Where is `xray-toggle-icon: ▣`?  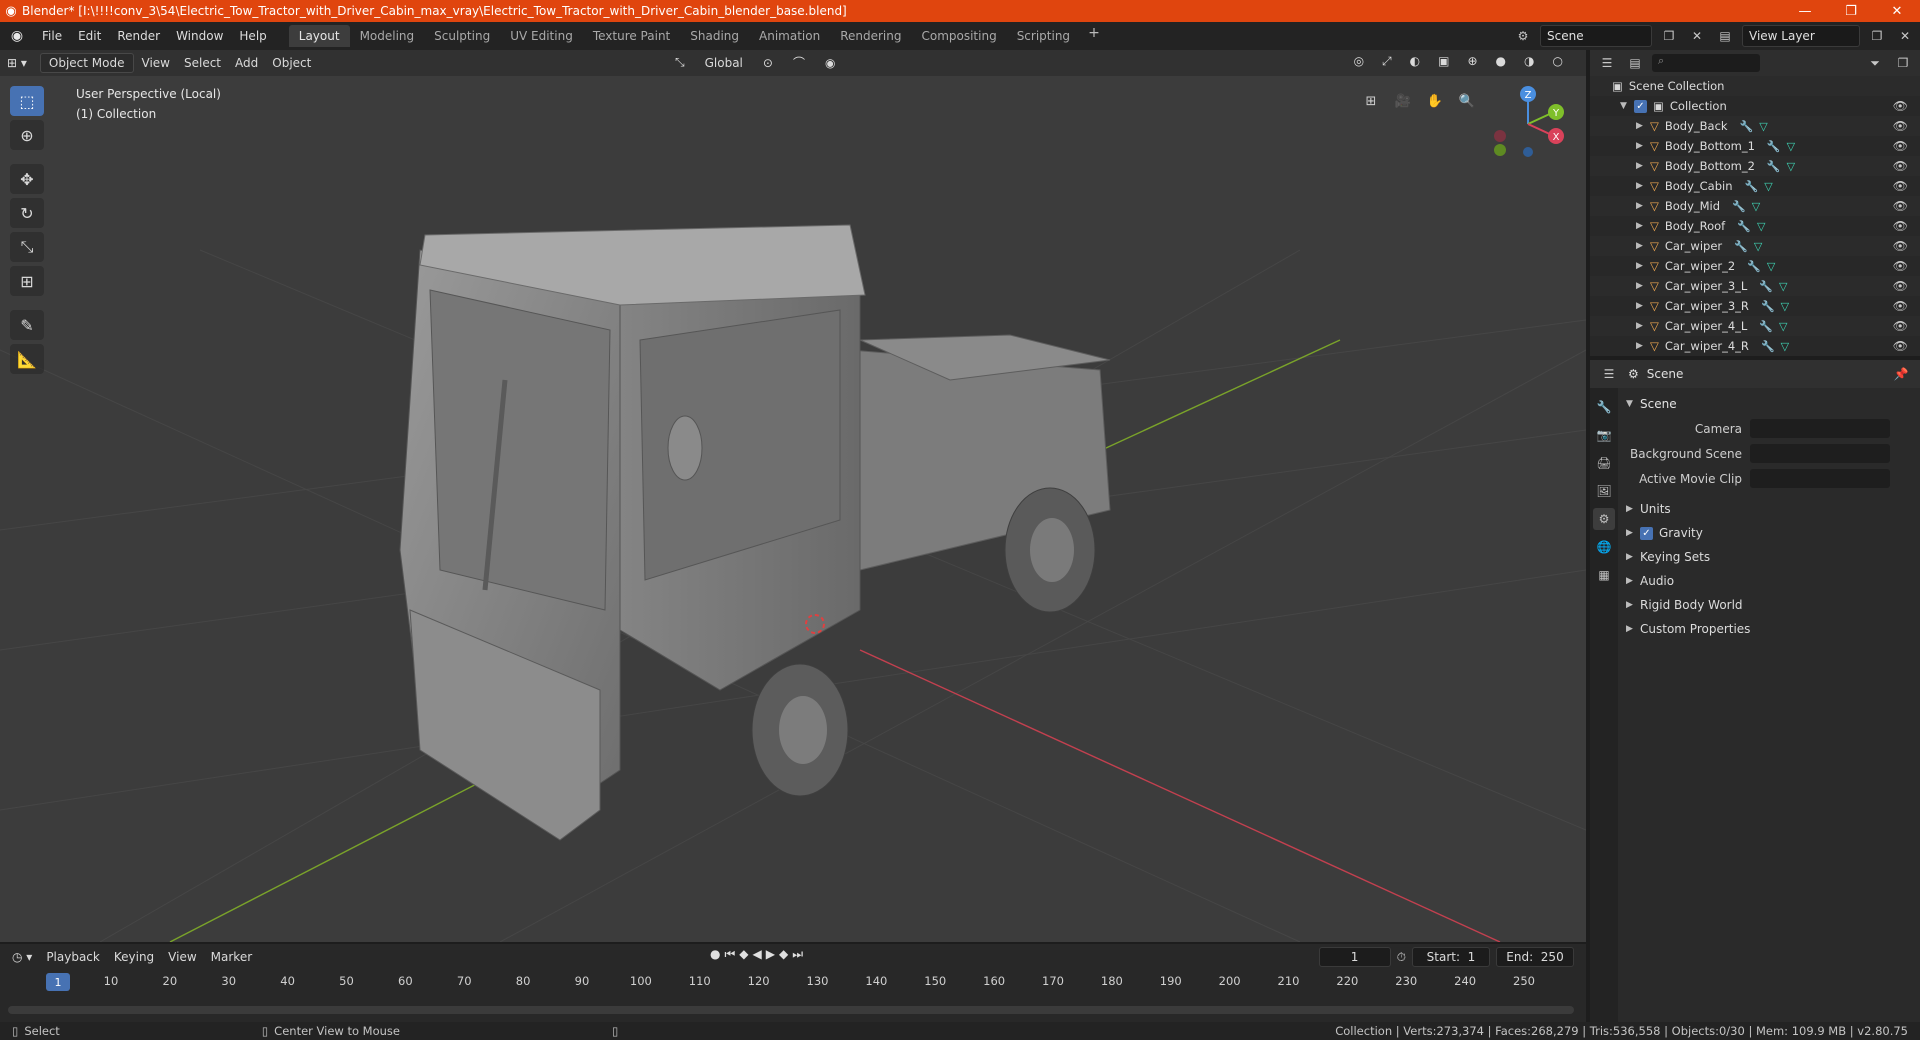 xray-toggle-icon: ▣ is located at coordinates (1443, 61).